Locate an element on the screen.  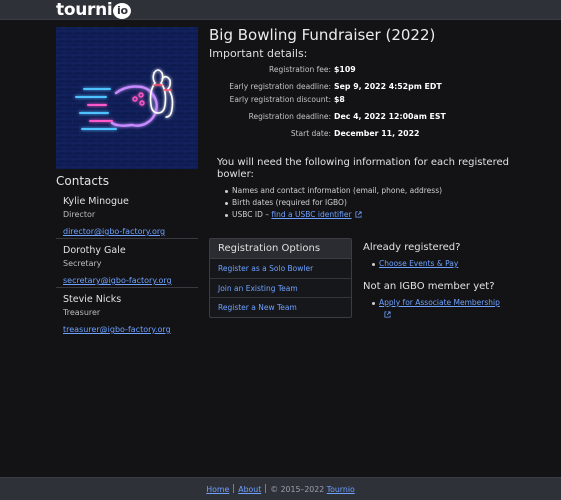
event-neon-bowling-image is located at coordinates (127, 98).